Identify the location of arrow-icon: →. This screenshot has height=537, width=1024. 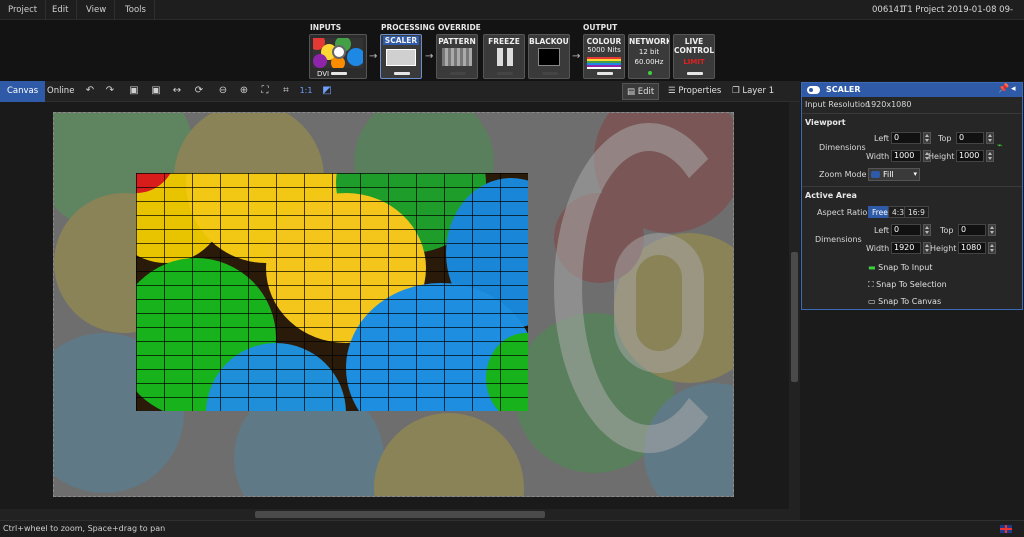
(429, 56).